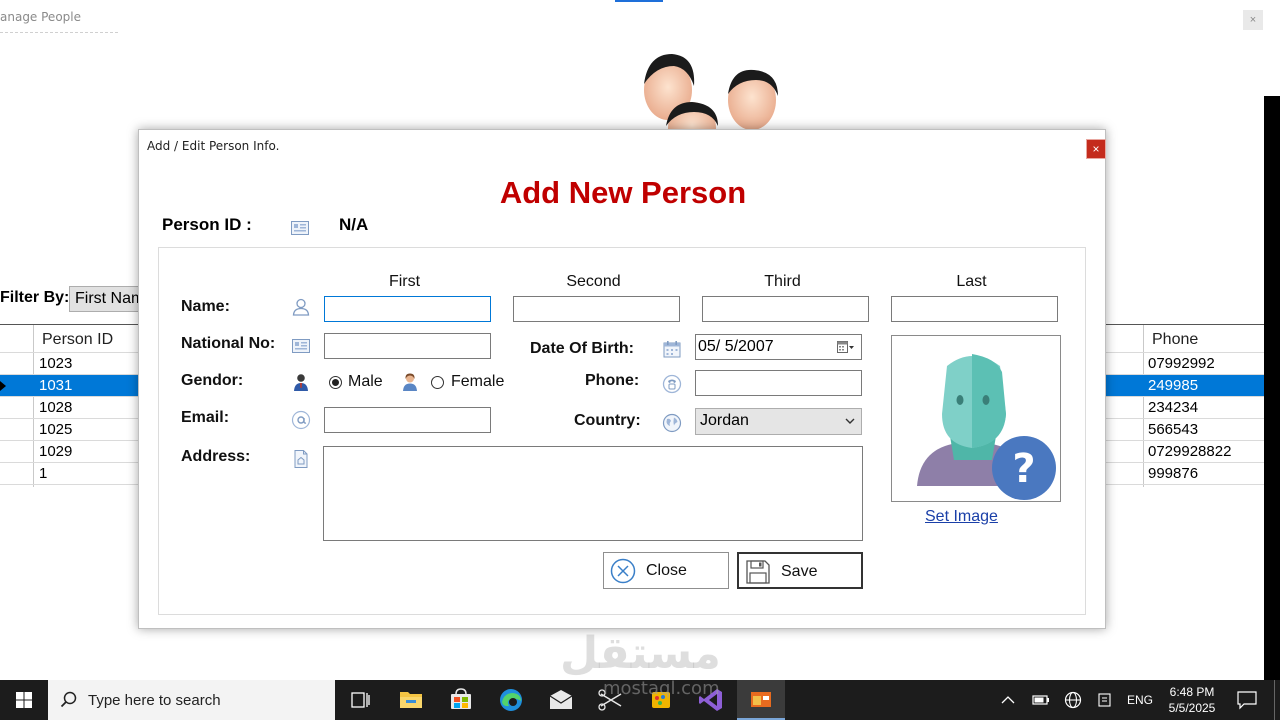 Image resolution: width=1280 pixels, height=720 pixels. I want to click on unknown-person-icon: ?, so click(986, 427).